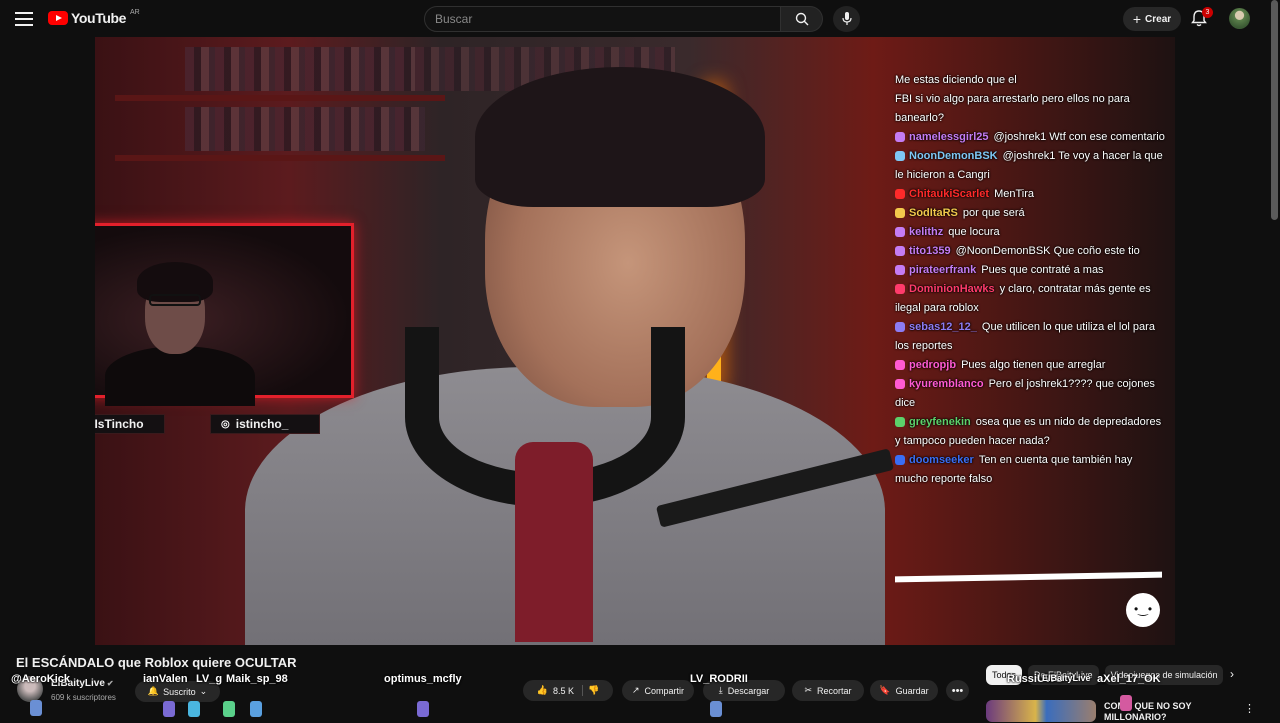 This screenshot has width=1280, height=723. What do you see at coordinates (1030, 232) in the screenshot?
I see `chat-message: kelithz que locura` at bounding box center [1030, 232].